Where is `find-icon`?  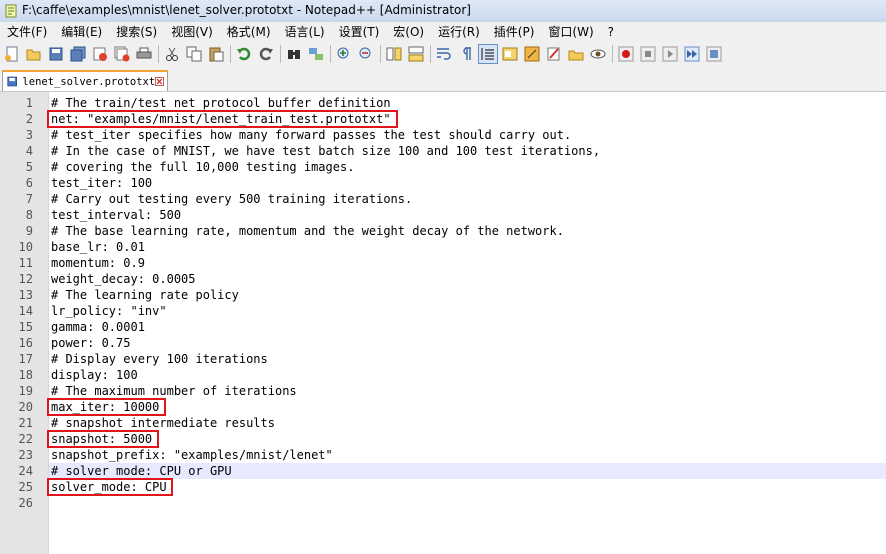 find-icon is located at coordinates (294, 54).